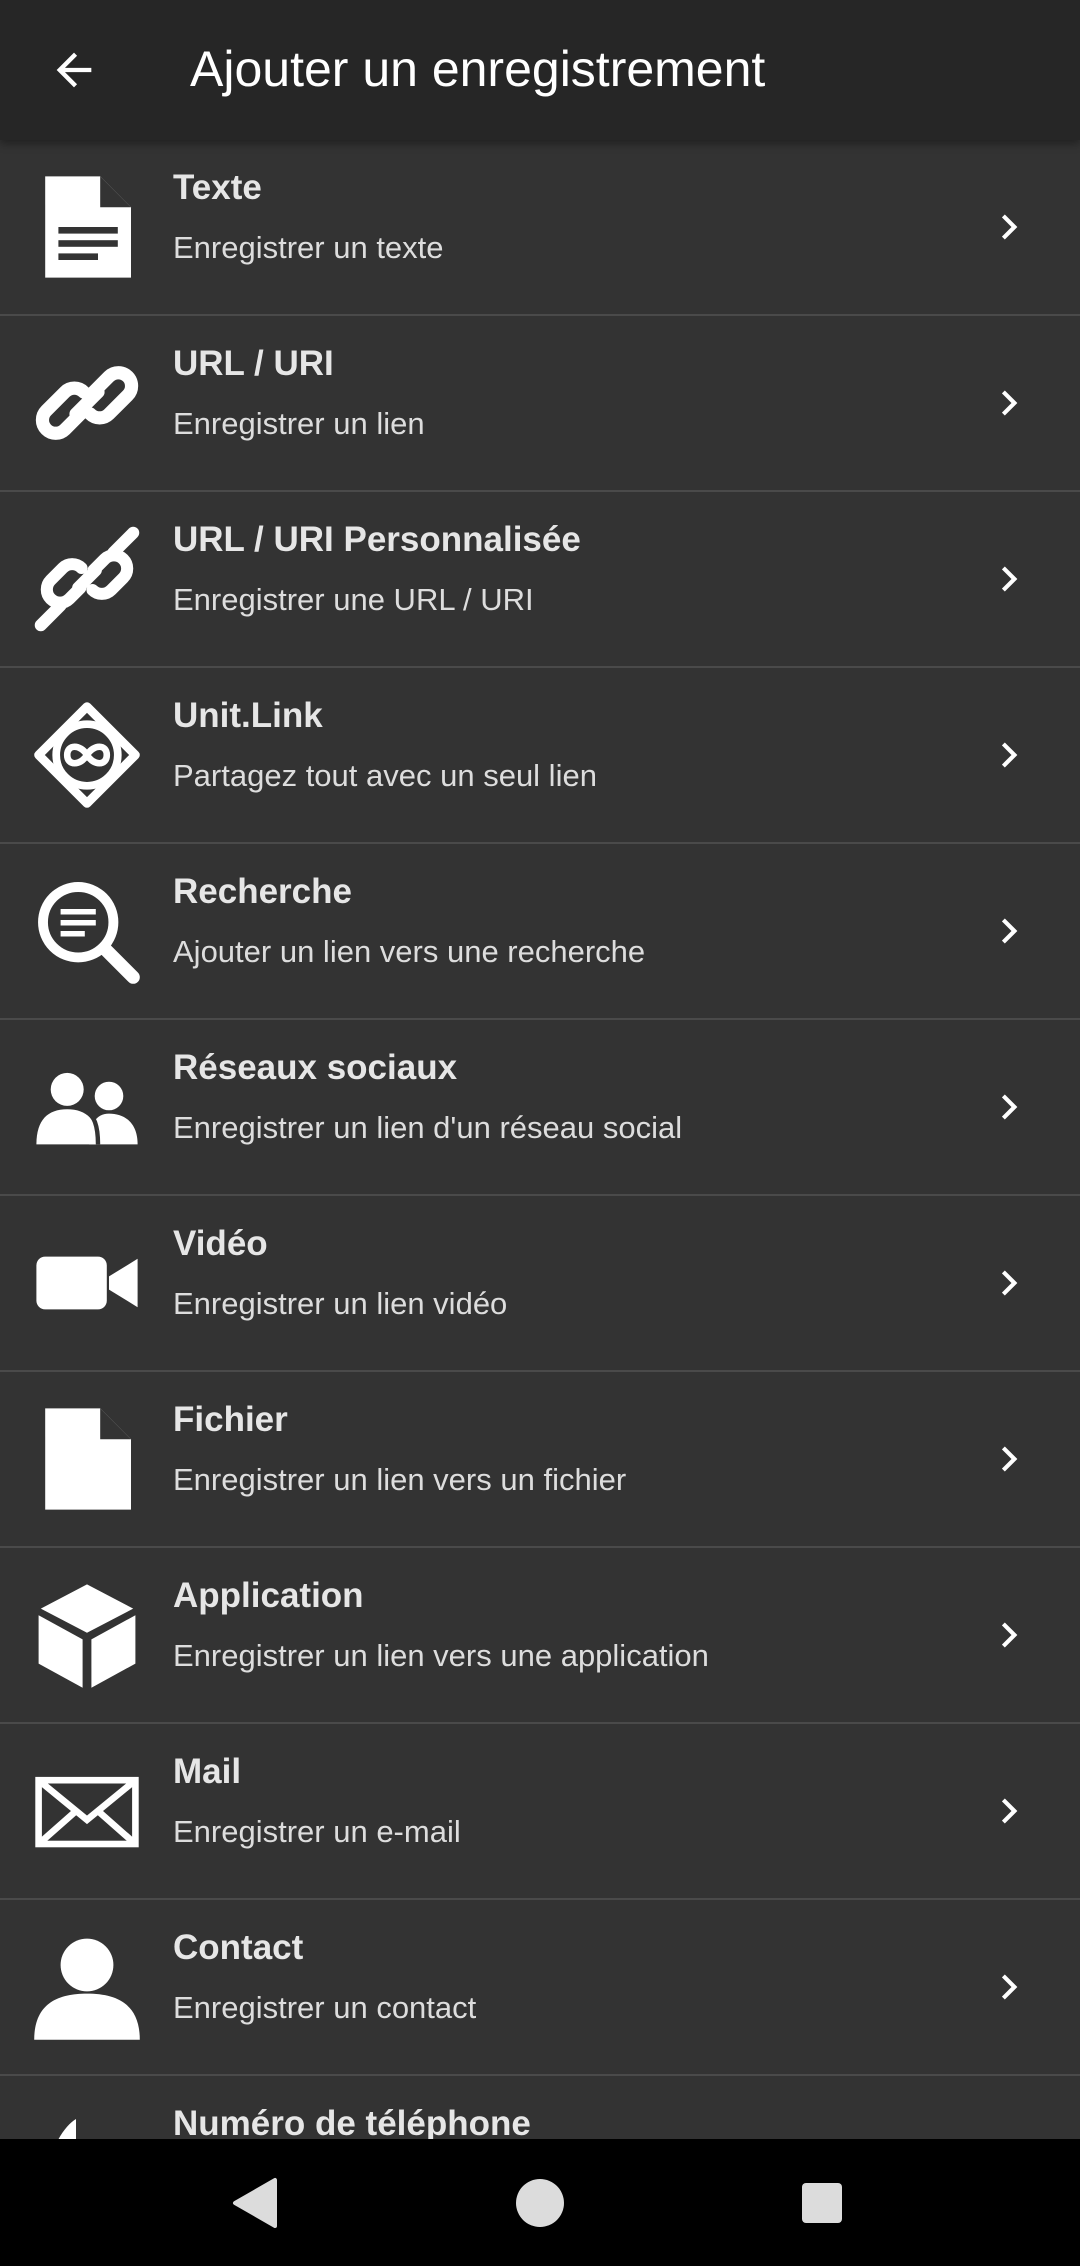  Describe the element at coordinates (87, 1107) in the screenshot. I see `people-icon` at that location.